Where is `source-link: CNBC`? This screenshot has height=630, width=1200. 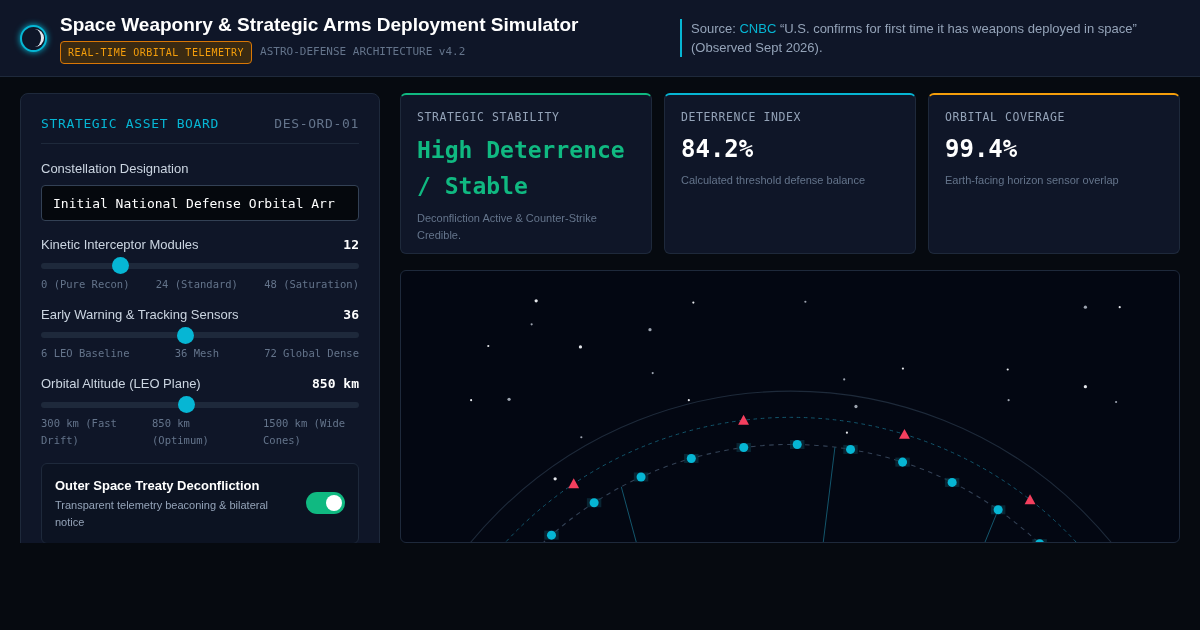 source-link: CNBC is located at coordinates (758, 28).